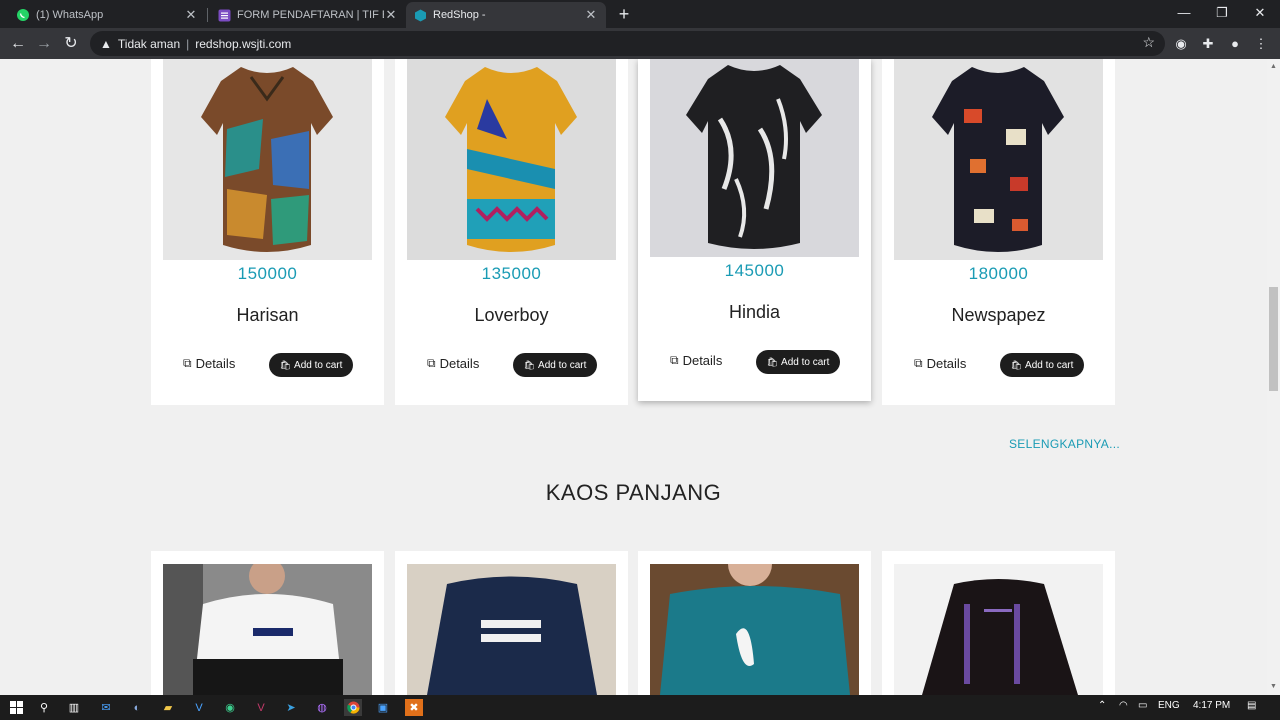  What do you see at coordinates (261, 707) in the screenshot?
I see `app-v-icon: V` at bounding box center [261, 707].